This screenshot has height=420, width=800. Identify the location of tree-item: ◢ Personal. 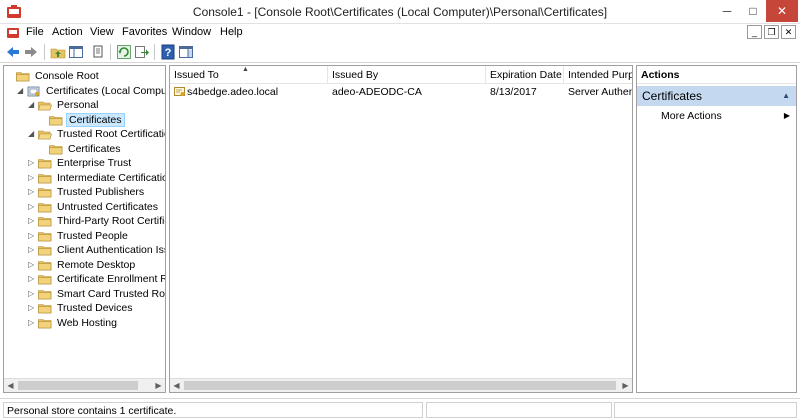
(64, 105).